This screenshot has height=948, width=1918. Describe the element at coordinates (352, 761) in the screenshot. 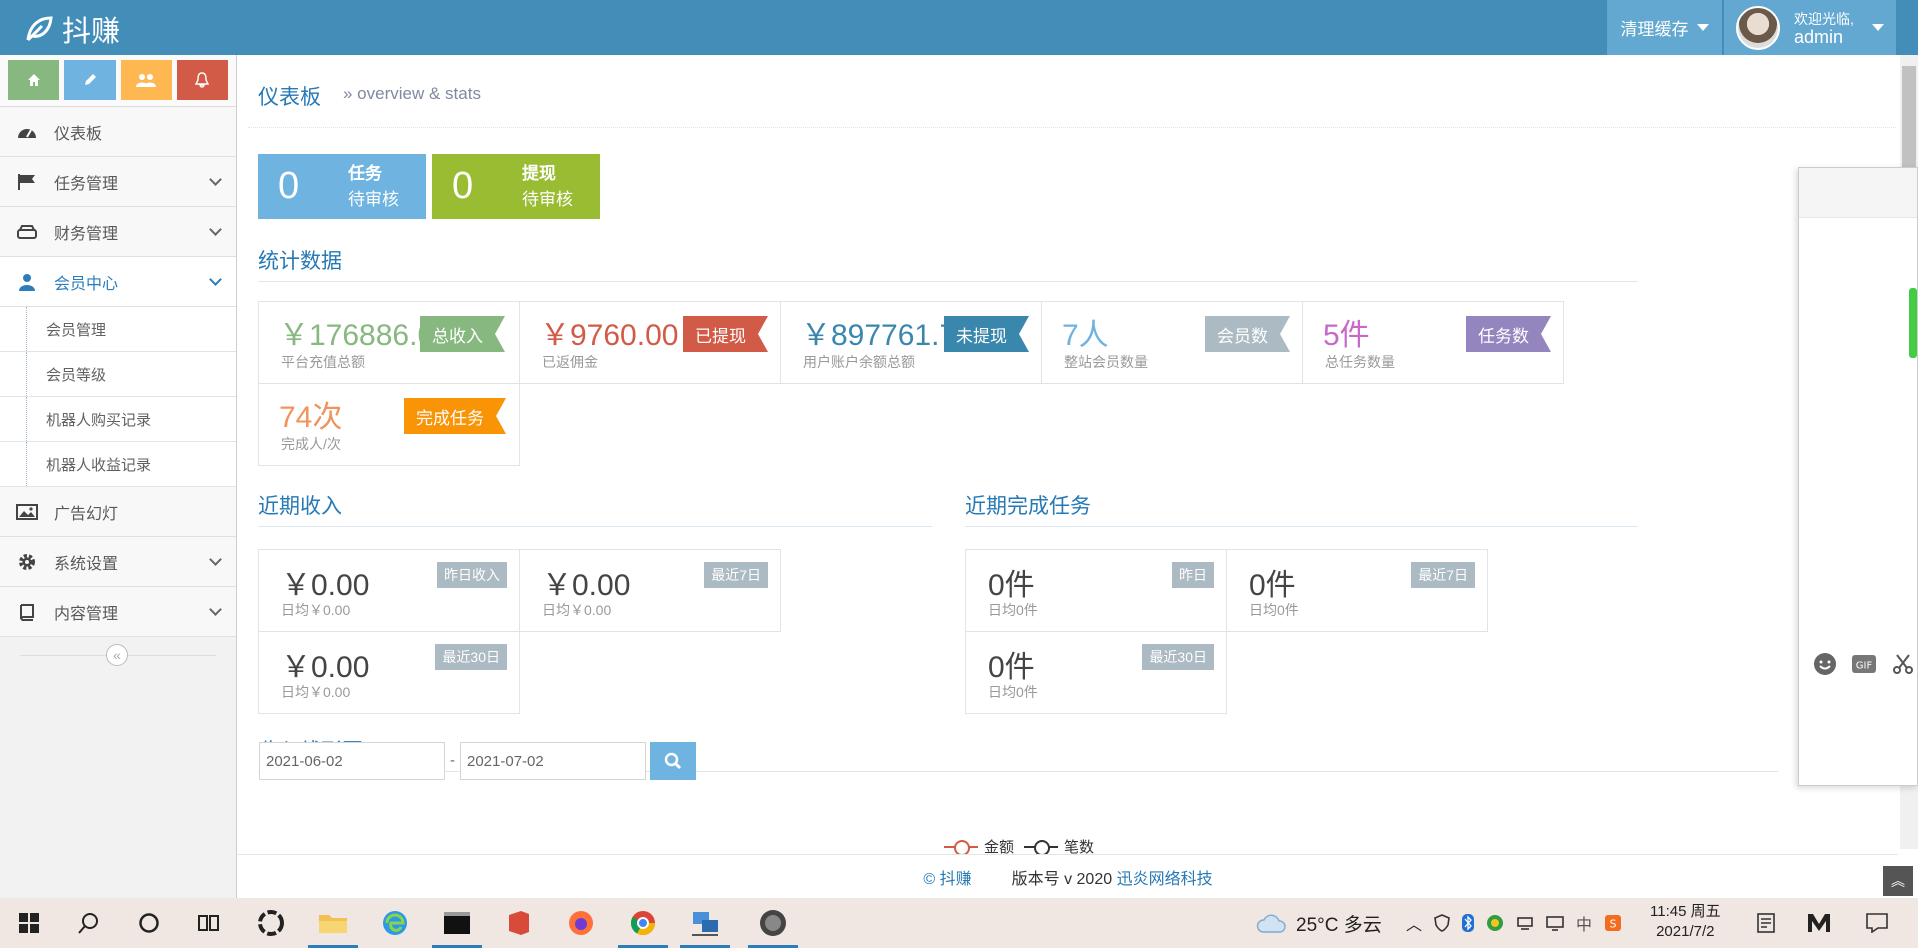

I see `start-date-input` at that location.